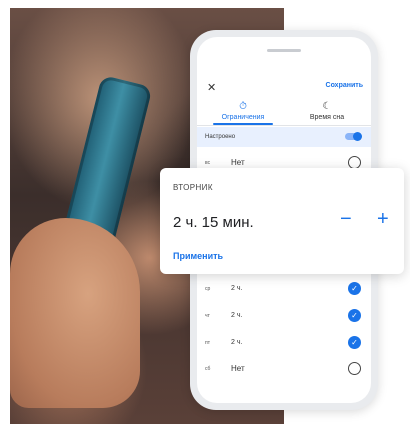 The width and height of the screenshot is (410, 431). What do you see at coordinates (75, 313) in the screenshot?
I see `photo-hand` at bounding box center [75, 313].